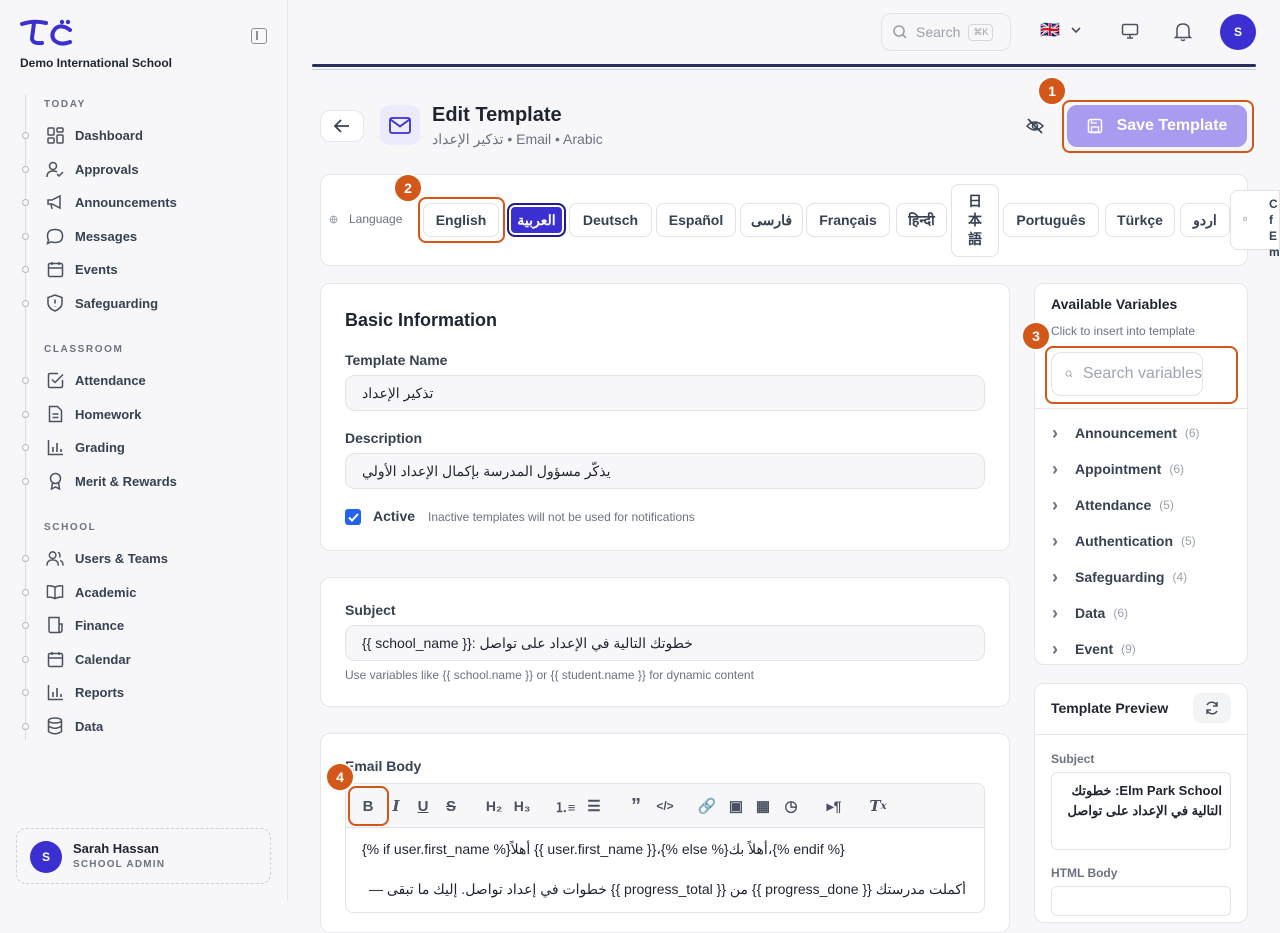 The width and height of the screenshot is (1280, 933). I want to click on variable-group-count: (5), so click(1166, 505).